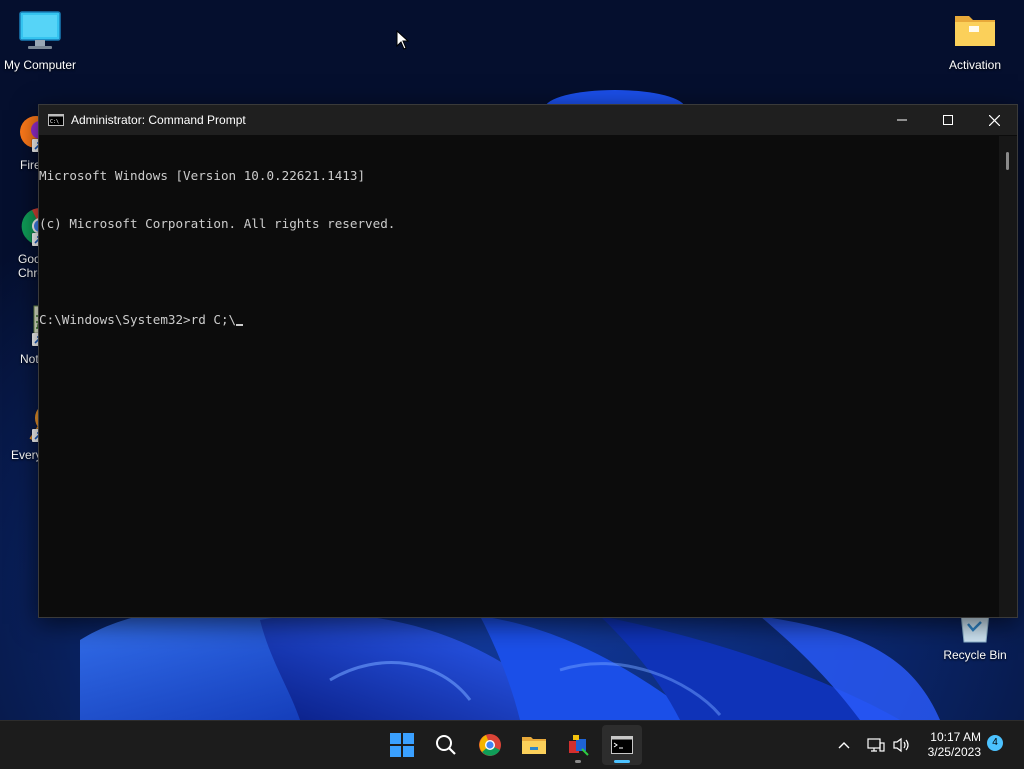  Describe the element at coordinates (578, 761) in the screenshot. I see `running-indicator` at that location.